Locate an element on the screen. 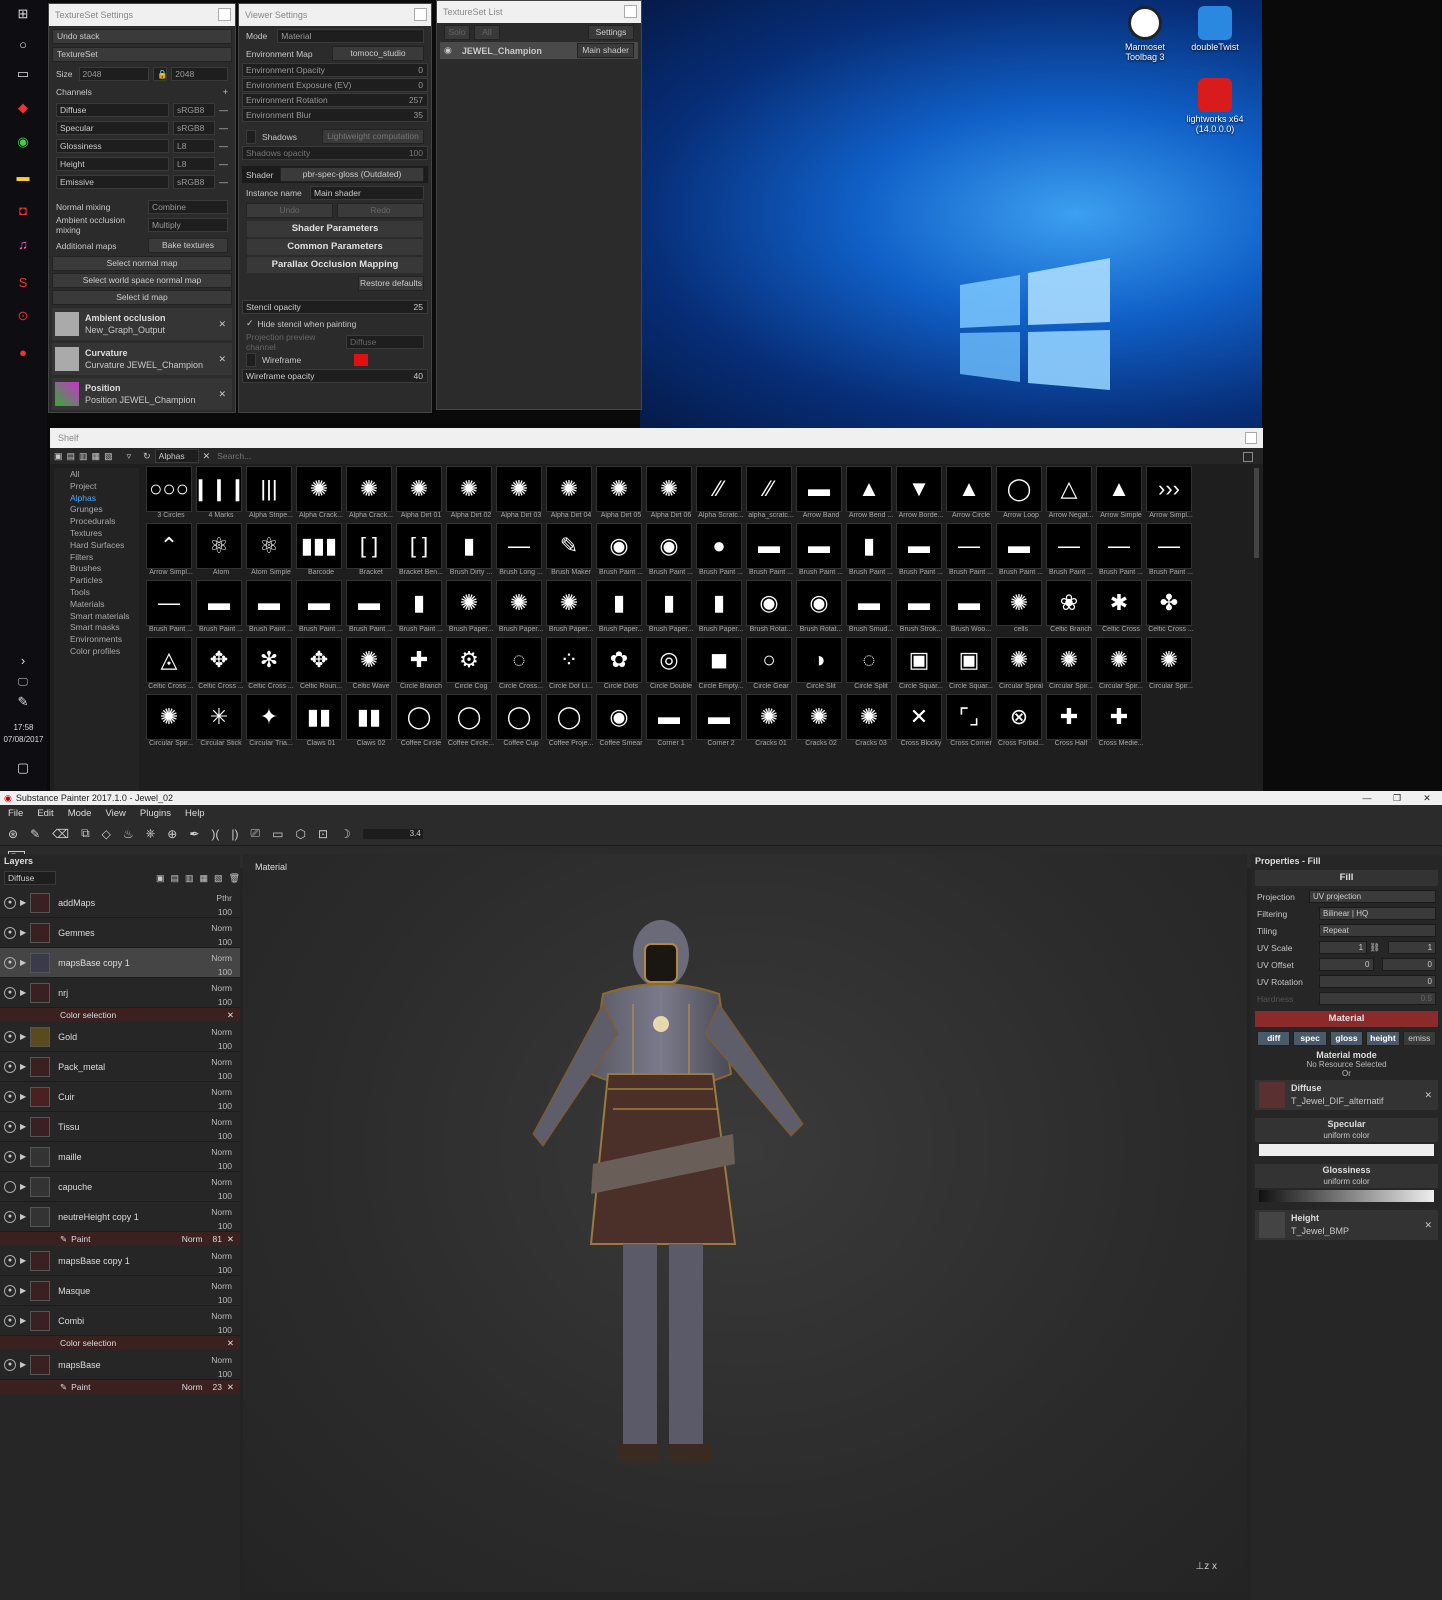 This screenshot has width=1442, height=1600. shelf-item: ✺ Cracks 01 is located at coordinates (770, 722).